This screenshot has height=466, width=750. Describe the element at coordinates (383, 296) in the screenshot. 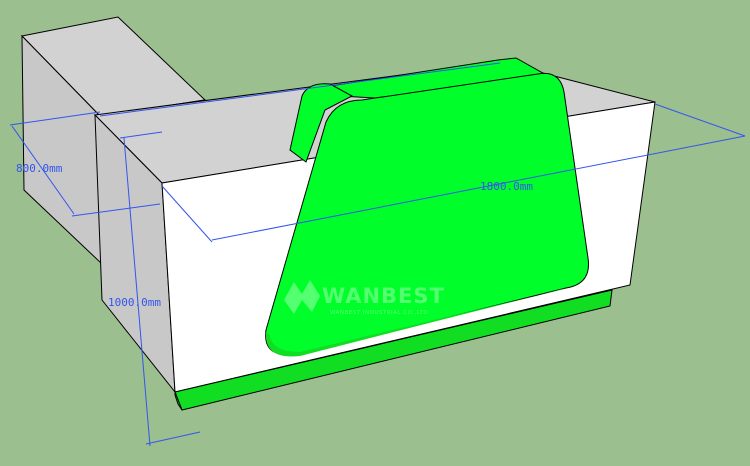

I see `watermark-brand: WANBEST` at that location.